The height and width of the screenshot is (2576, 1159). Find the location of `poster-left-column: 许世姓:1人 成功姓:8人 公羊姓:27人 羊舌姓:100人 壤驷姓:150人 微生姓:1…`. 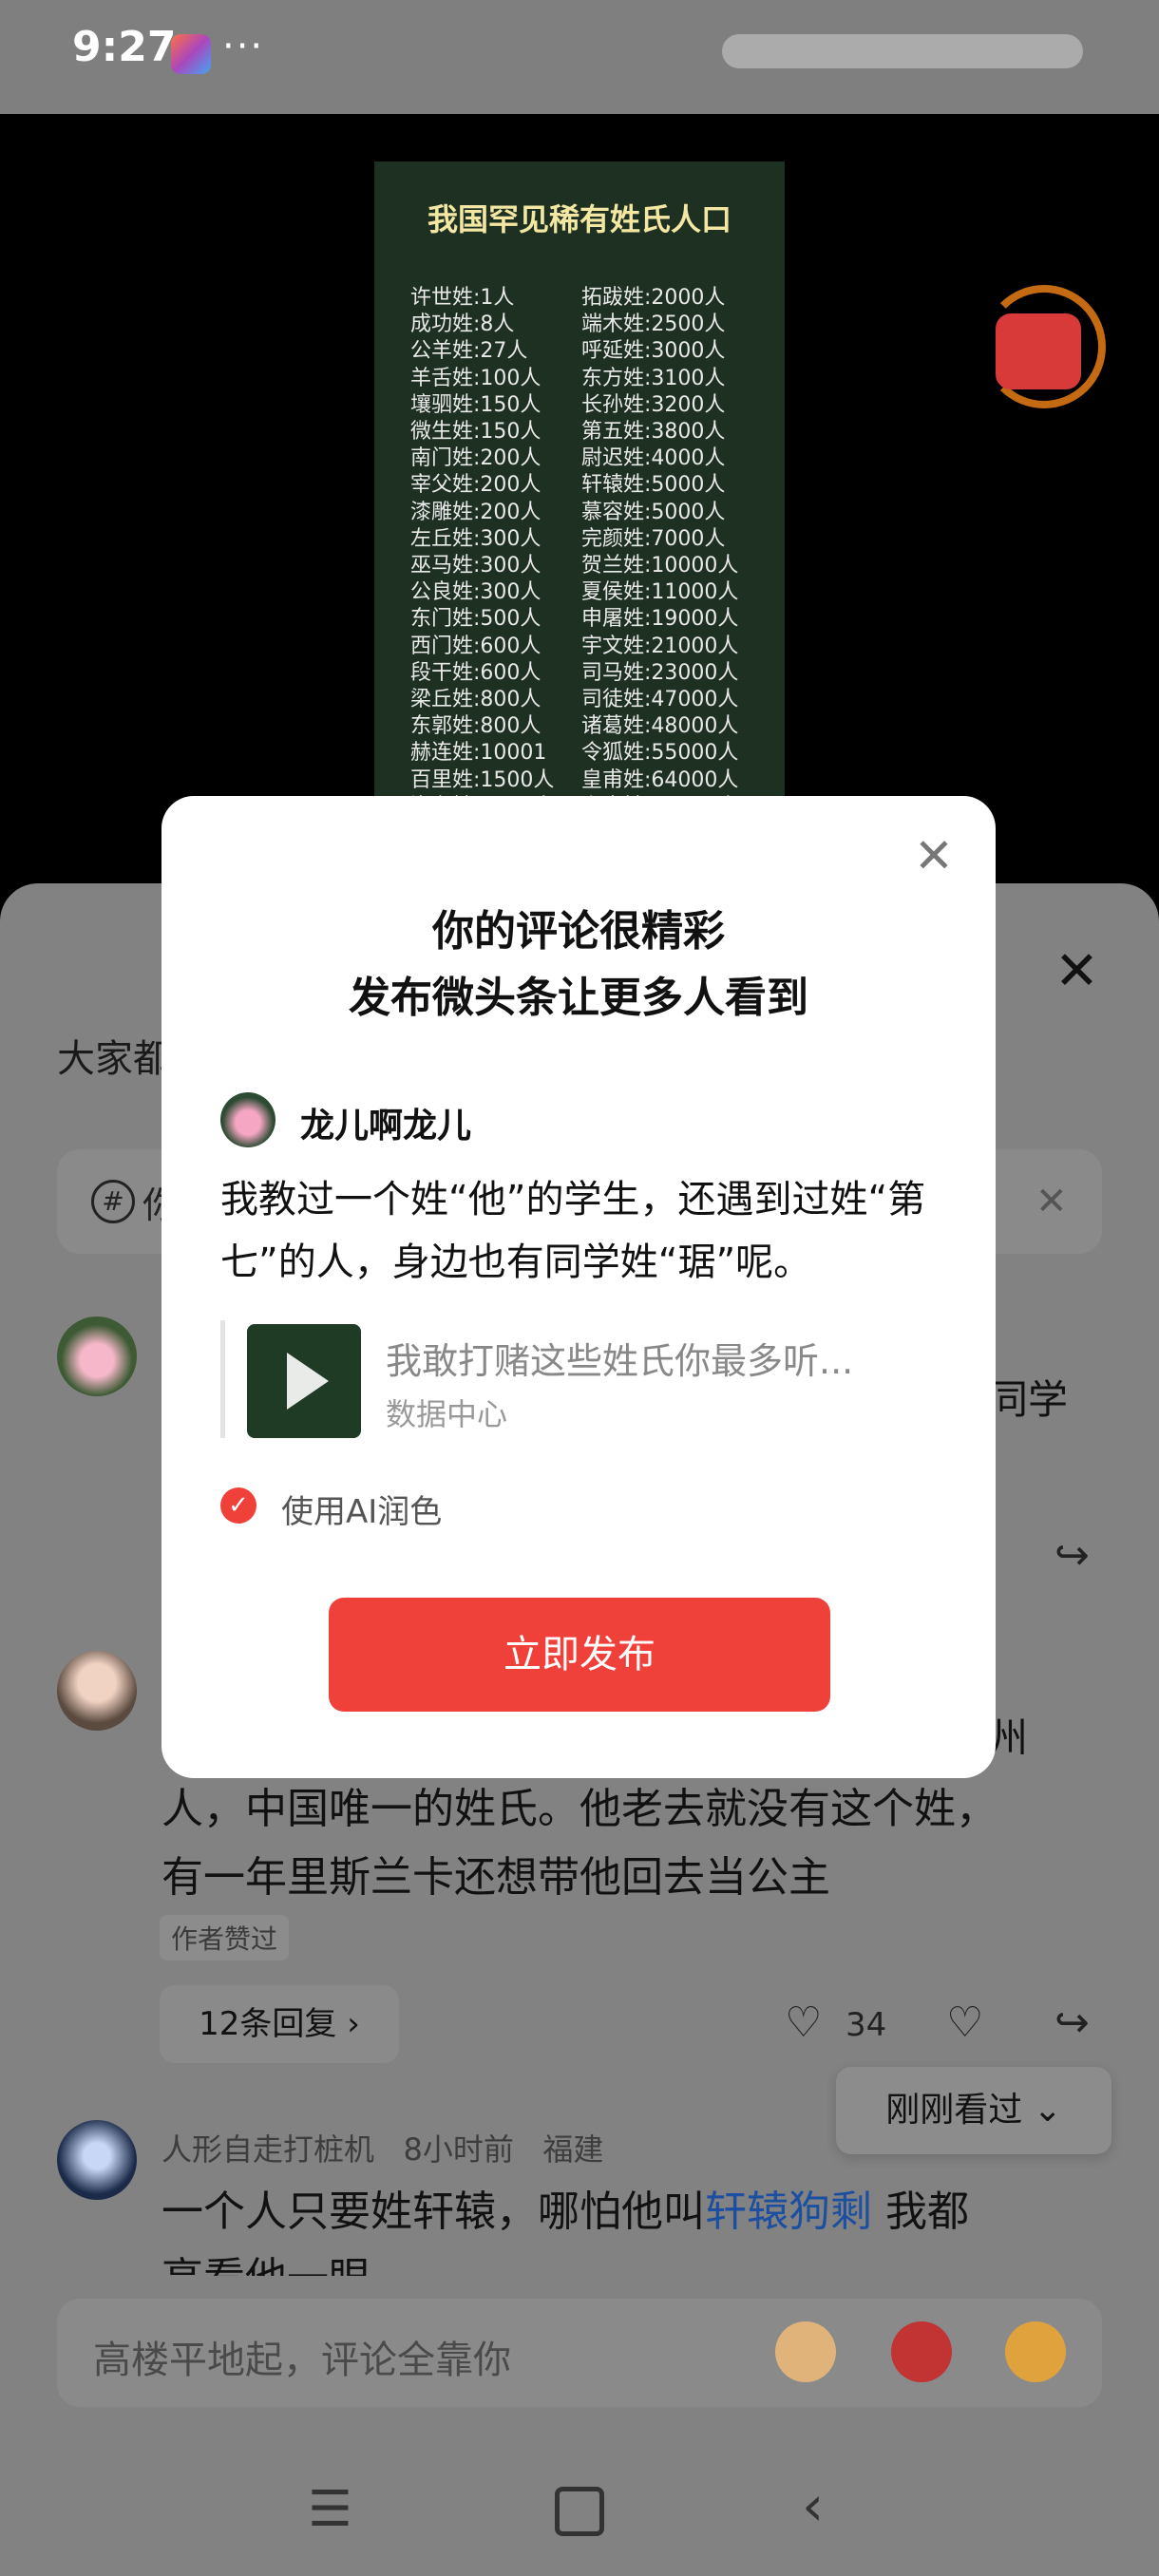

poster-left-column: 许世姓:1人 成功姓:8人 公羊姓:27人 羊舌姓:100人 壤驷姓:150人 微生姓:1… is located at coordinates (482, 566).